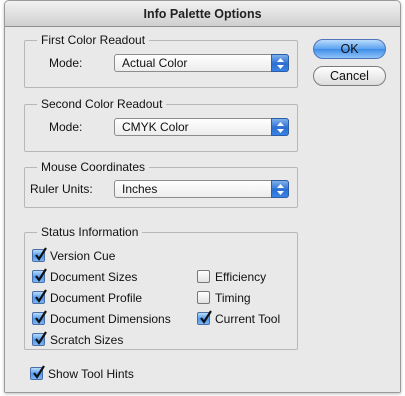 The image size is (405, 396). I want to click on select-value: Inches, so click(140, 189).